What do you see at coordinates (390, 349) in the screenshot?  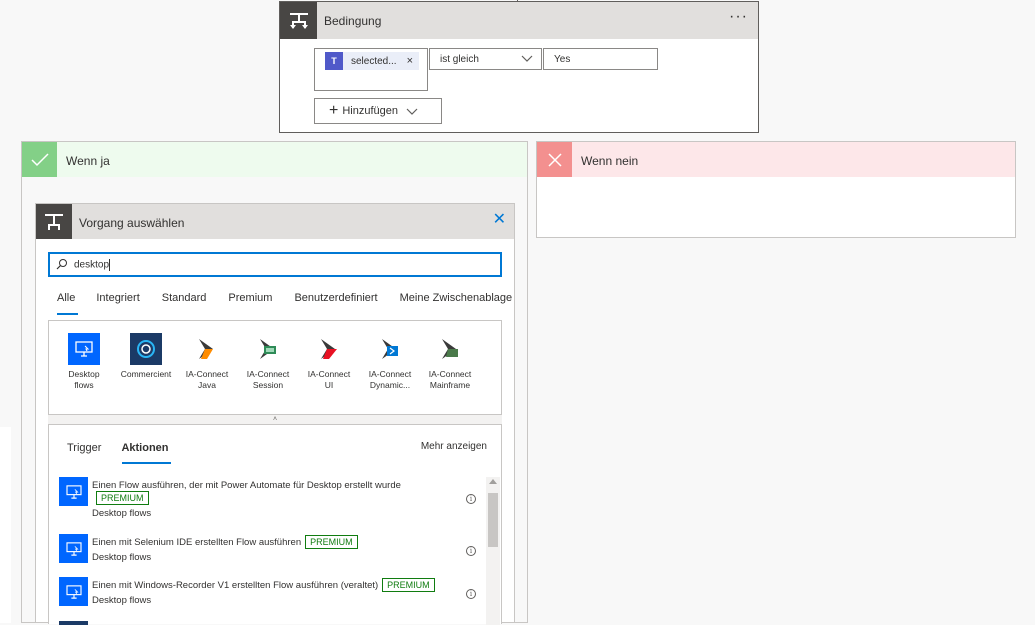 I see `ia-connect-dynamics-icon` at bounding box center [390, 349].